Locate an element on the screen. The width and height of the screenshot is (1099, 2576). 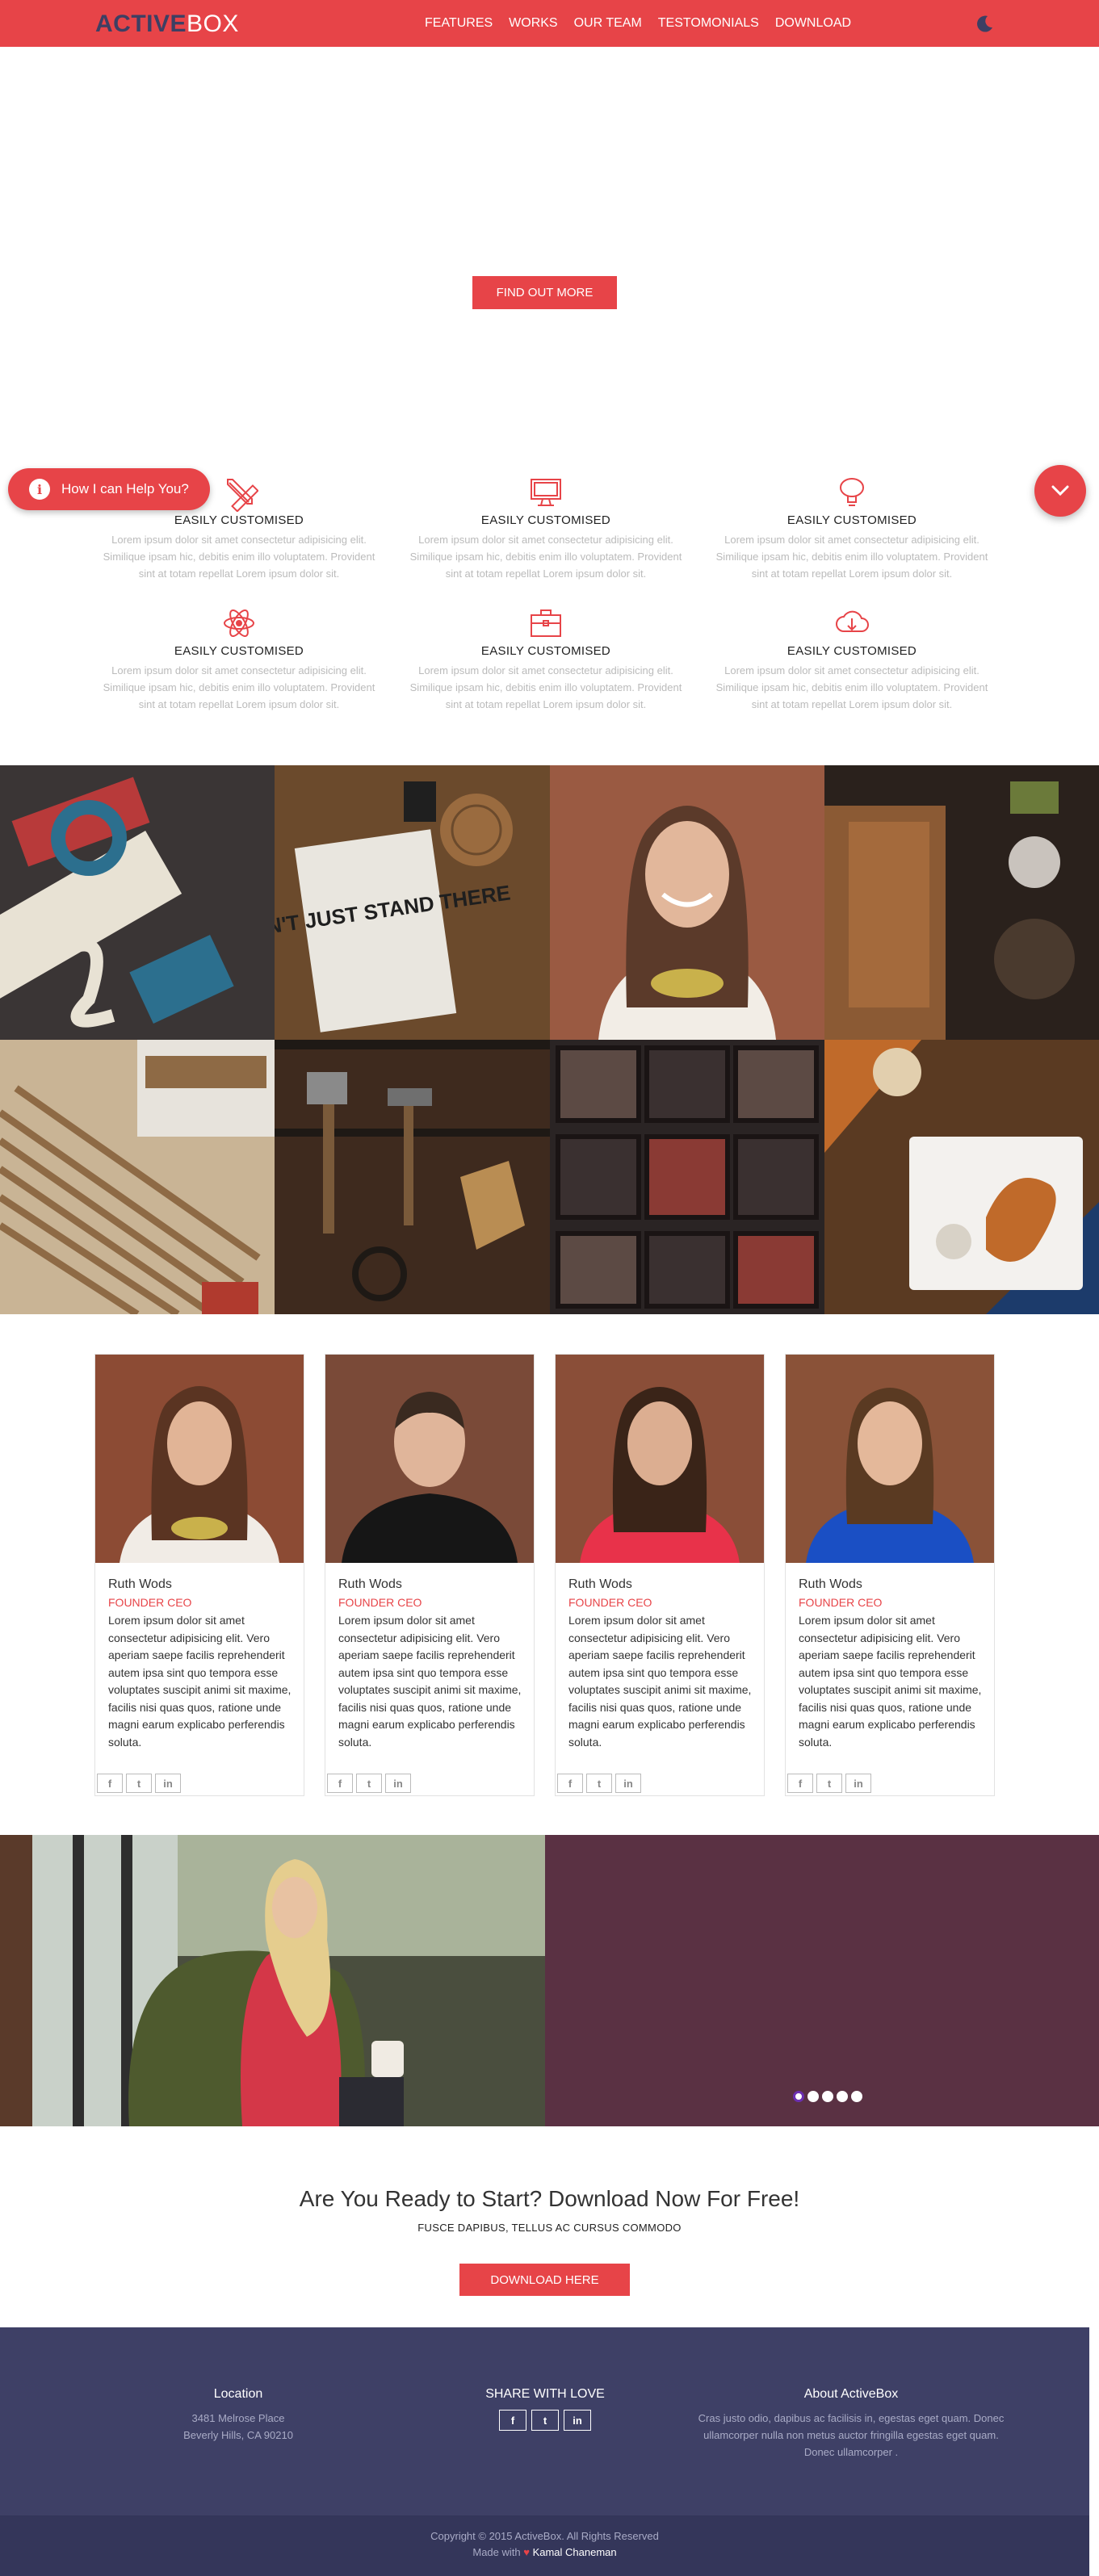
made-with-label: Made with is located at coordinates (496, 2552).